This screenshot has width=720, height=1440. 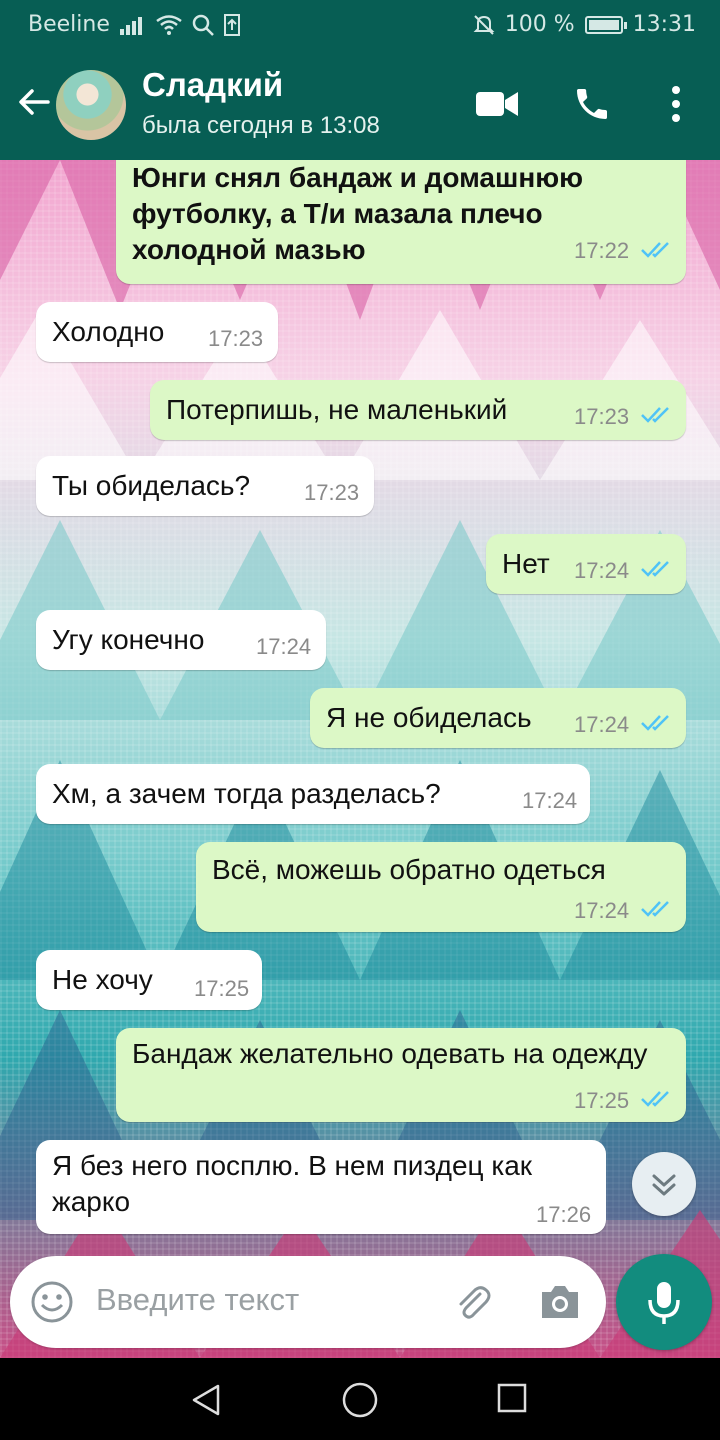 I want to click on message-composer: Введите текст, so click(x=308, y=1302).